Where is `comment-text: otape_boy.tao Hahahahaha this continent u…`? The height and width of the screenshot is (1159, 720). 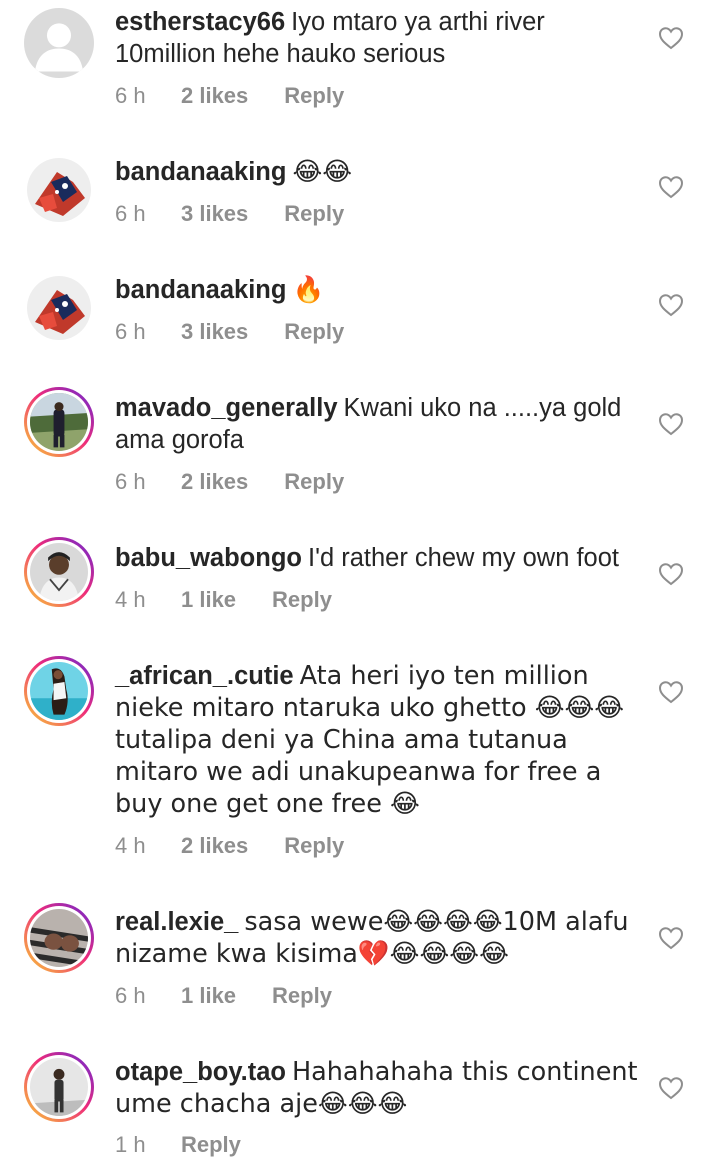
comment-text: otape_boy.tao Hahahahaha this continent u… is located at coordinates (380, 1088).